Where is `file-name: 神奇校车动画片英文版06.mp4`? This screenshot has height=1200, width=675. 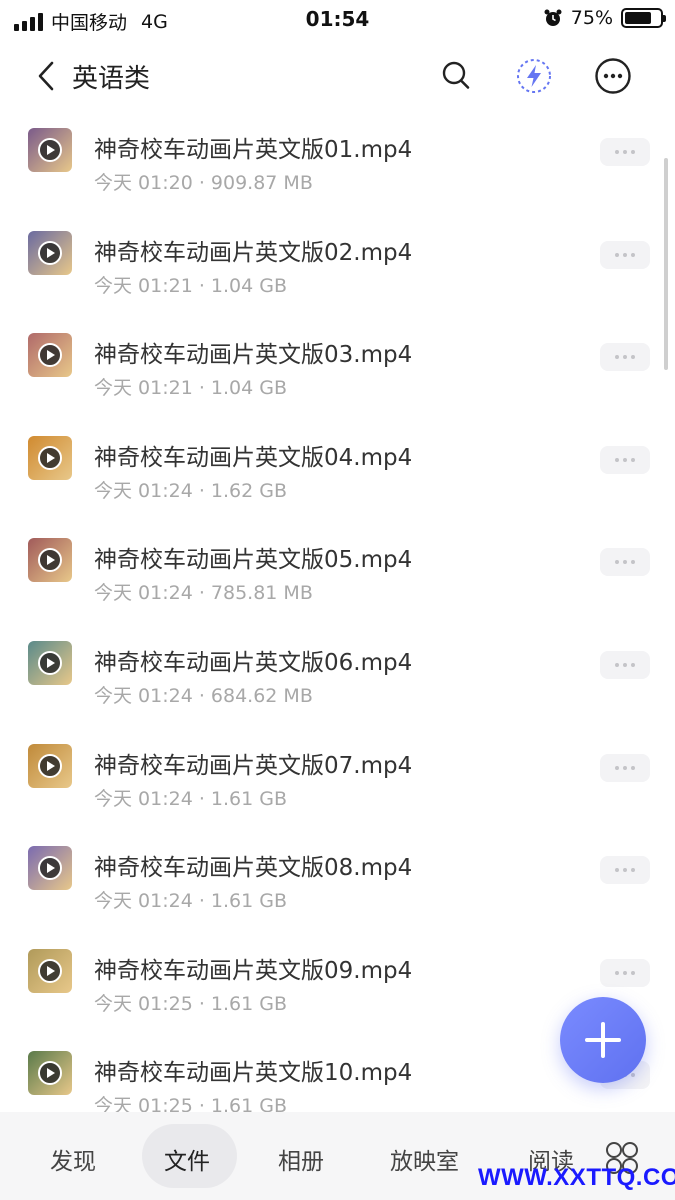
file-name: 神奇校车动画片英文版06.mp4 is located at coordinates (253, 662).